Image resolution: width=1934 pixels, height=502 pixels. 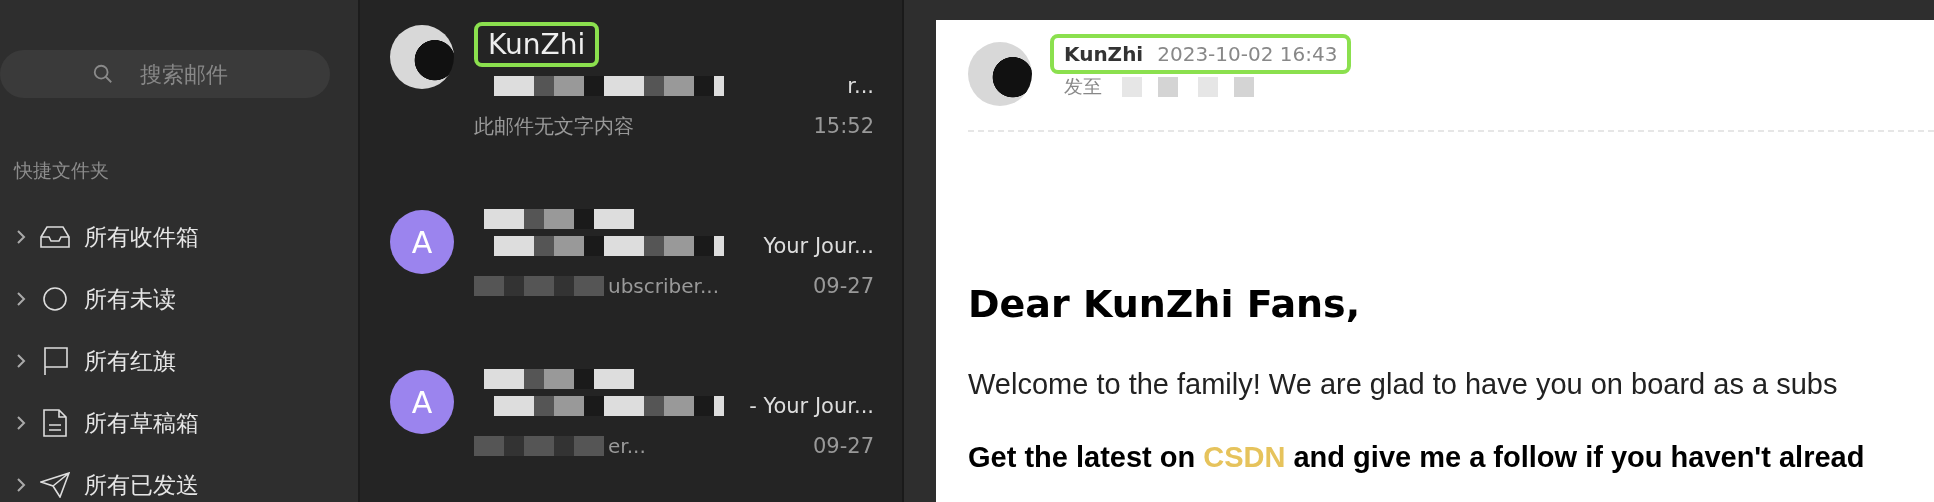 I want to click on search-field: 搜索邮件, so click(x=165, y=74).